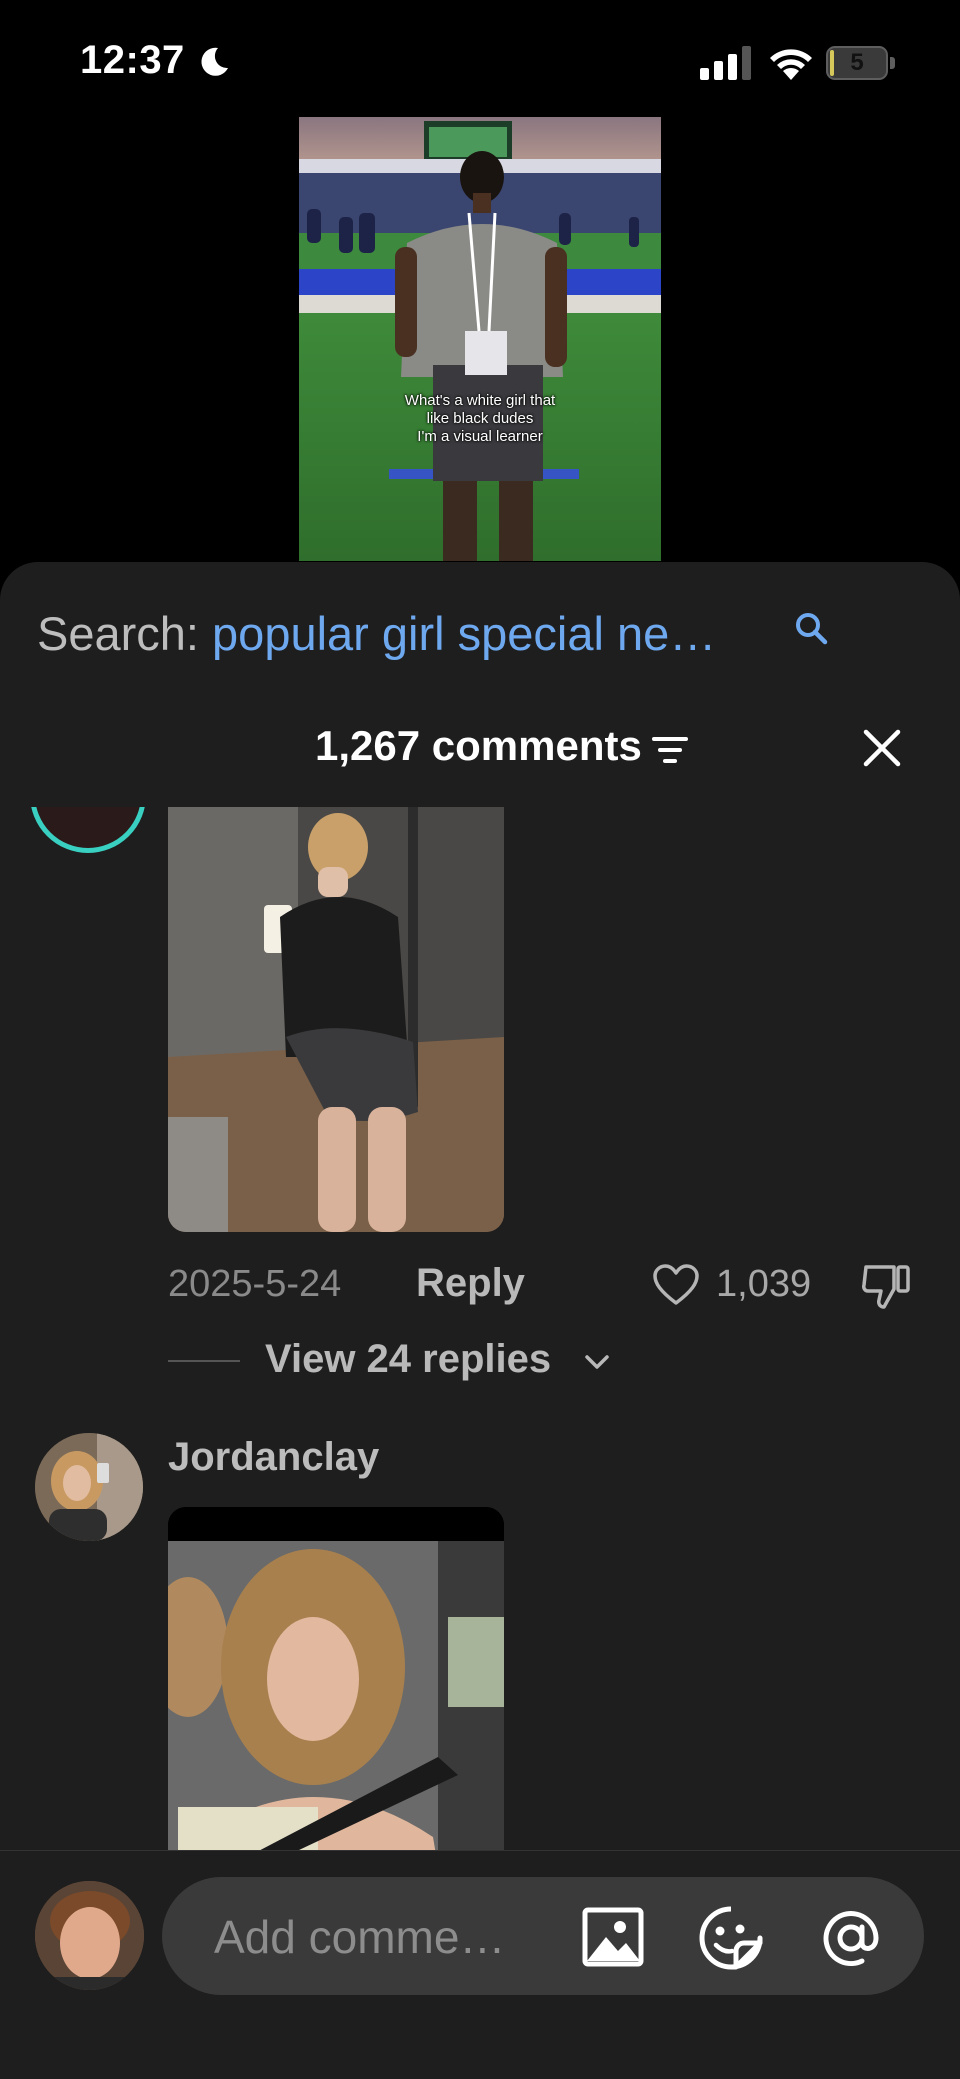  I want to click on battery-icon: 5, so click(861, 63).